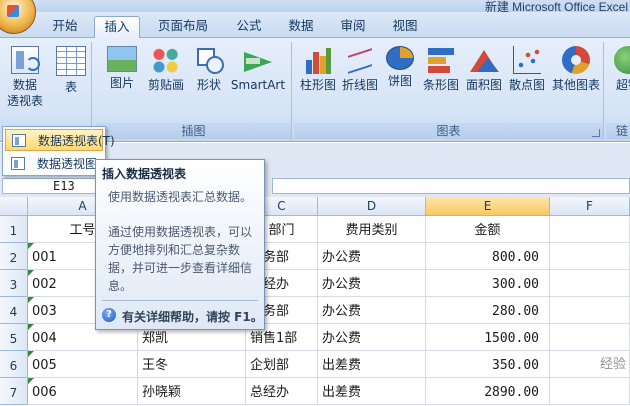 This screenshot has width=630, height=406. Describe the element at coordinates (208, 85) in the screenshot. I see `shapes-label: 形状` at that location.